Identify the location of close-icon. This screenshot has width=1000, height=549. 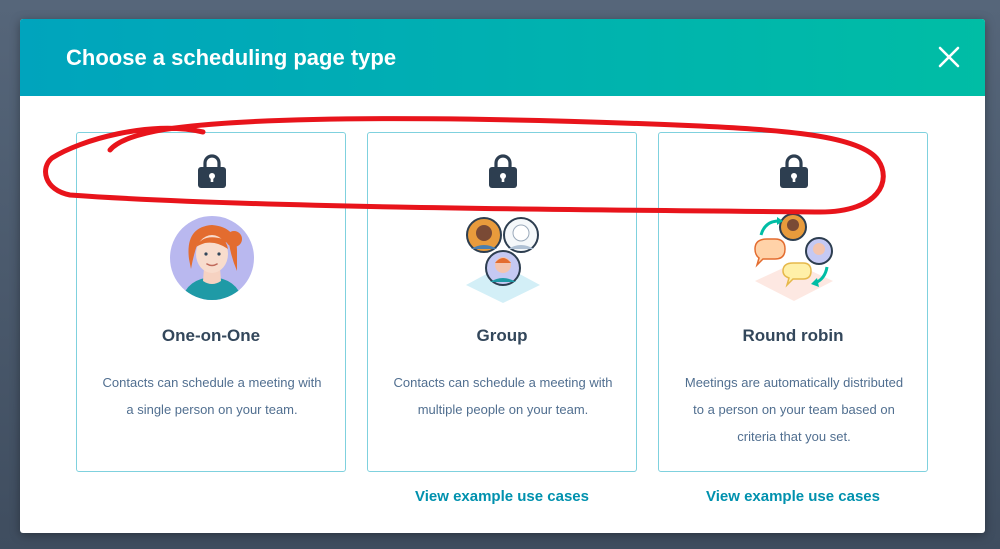
(949, 57).